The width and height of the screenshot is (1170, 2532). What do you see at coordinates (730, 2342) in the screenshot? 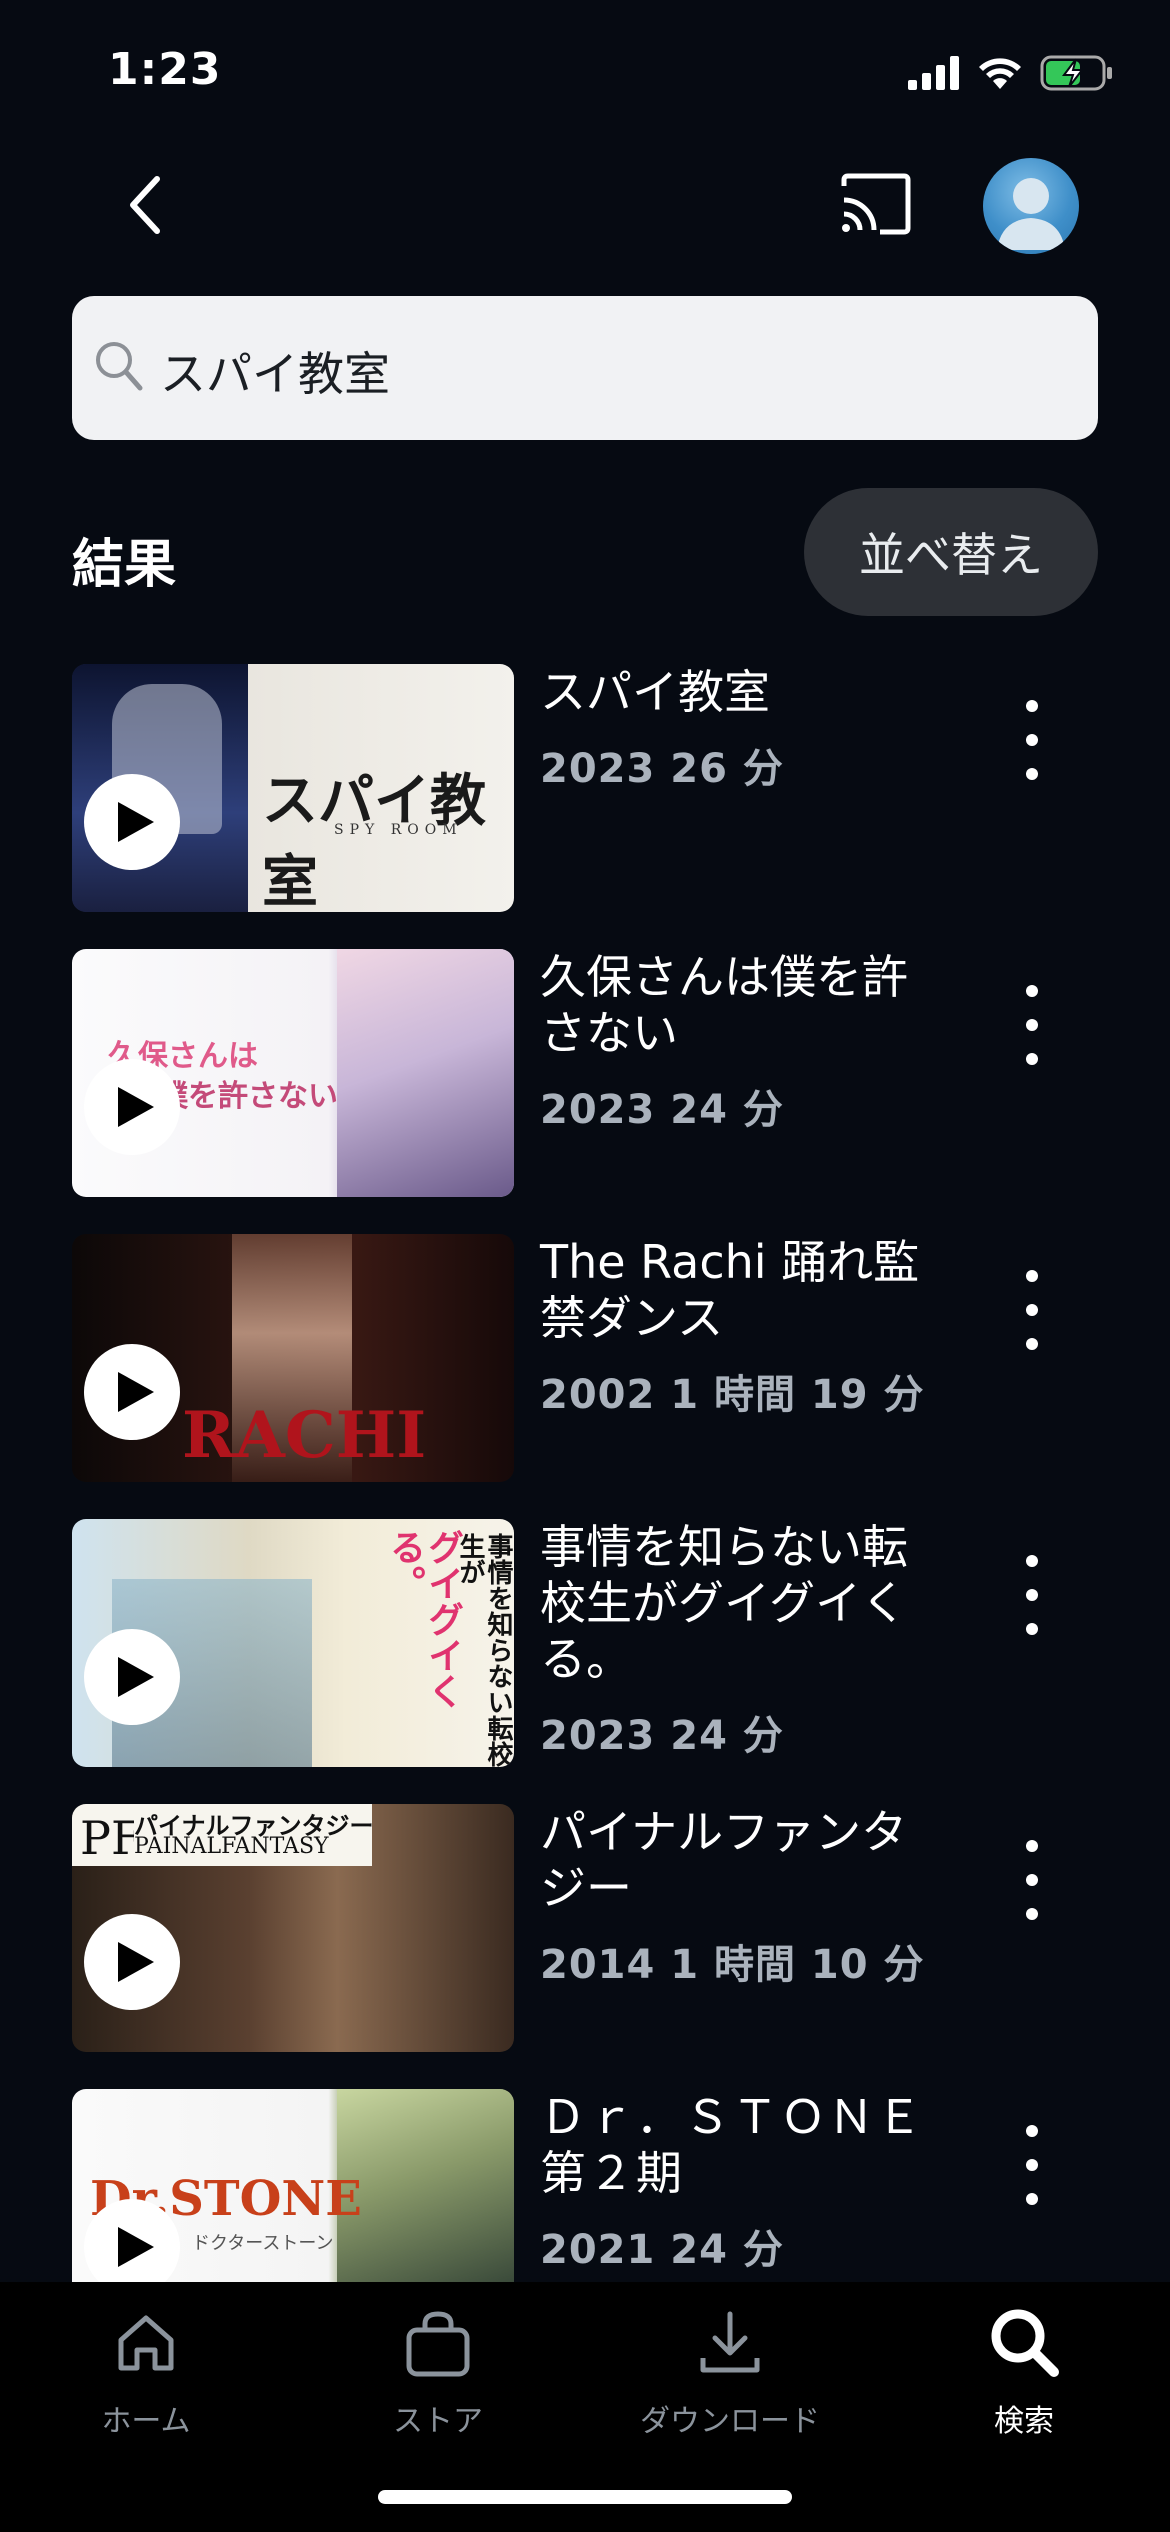
I see `download-icon` at bounding box center [730, 2342].